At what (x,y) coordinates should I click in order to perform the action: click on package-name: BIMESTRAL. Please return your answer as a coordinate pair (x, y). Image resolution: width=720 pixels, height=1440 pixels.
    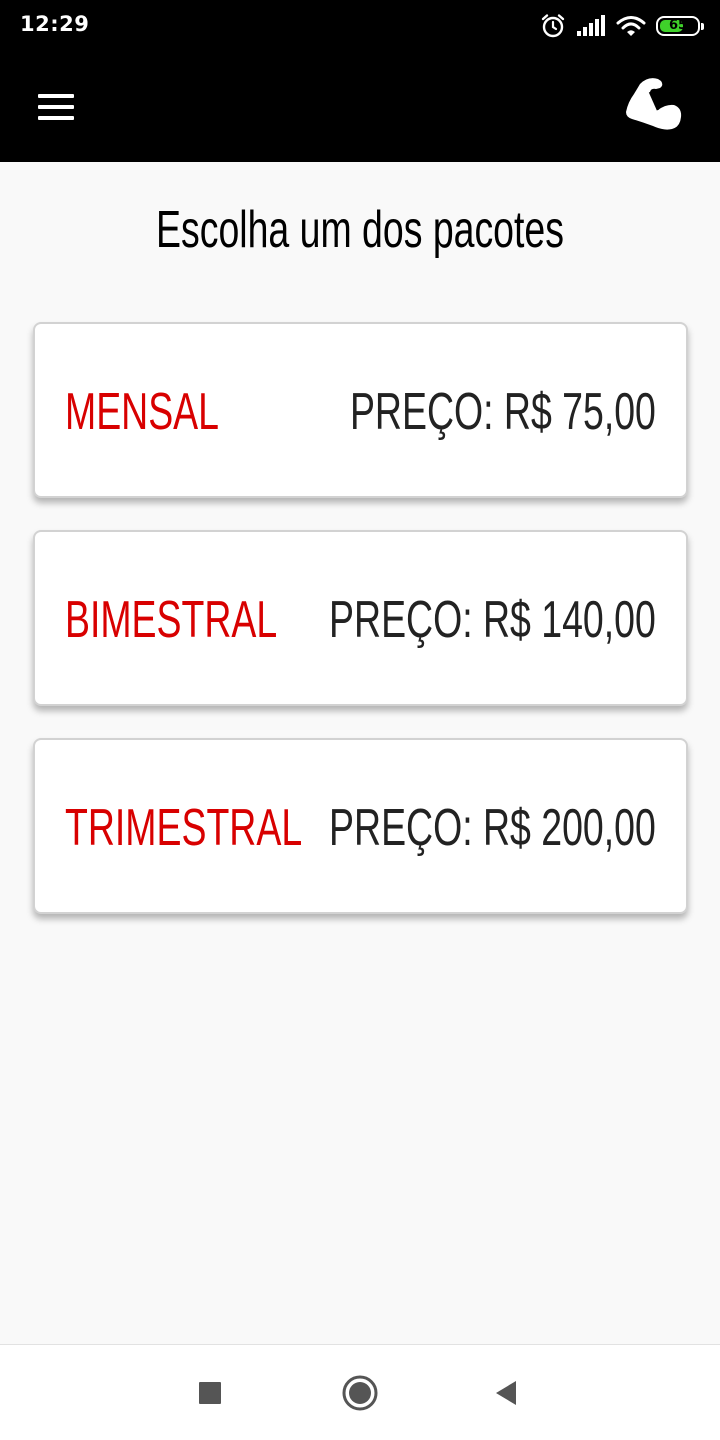
    Looking at the image, I should click on (171, 620).